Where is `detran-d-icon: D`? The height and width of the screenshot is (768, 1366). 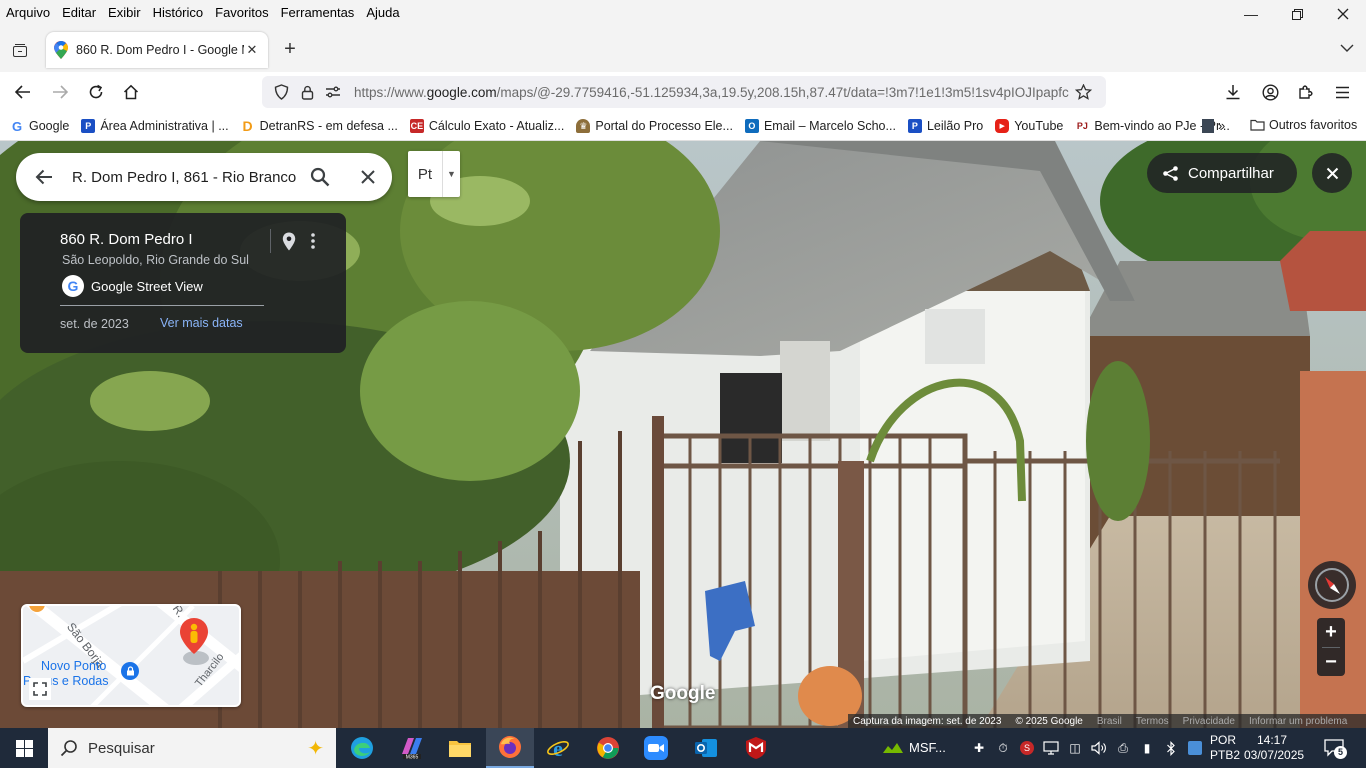 detran-d-icon: D is located at coordinates (247, 126).